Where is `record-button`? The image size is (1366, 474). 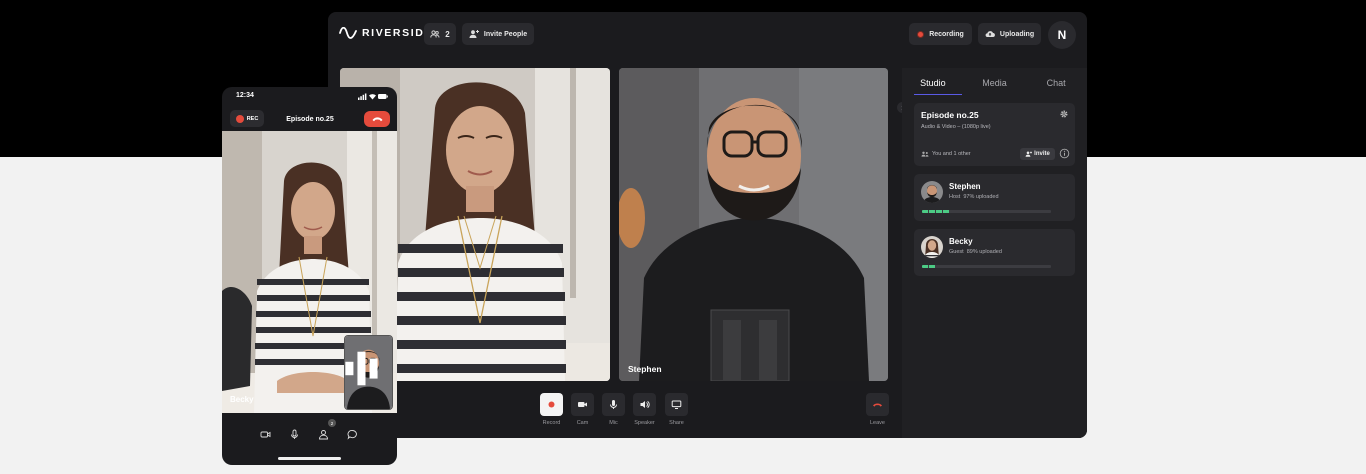 record-button is located at coordinates (551, 404).